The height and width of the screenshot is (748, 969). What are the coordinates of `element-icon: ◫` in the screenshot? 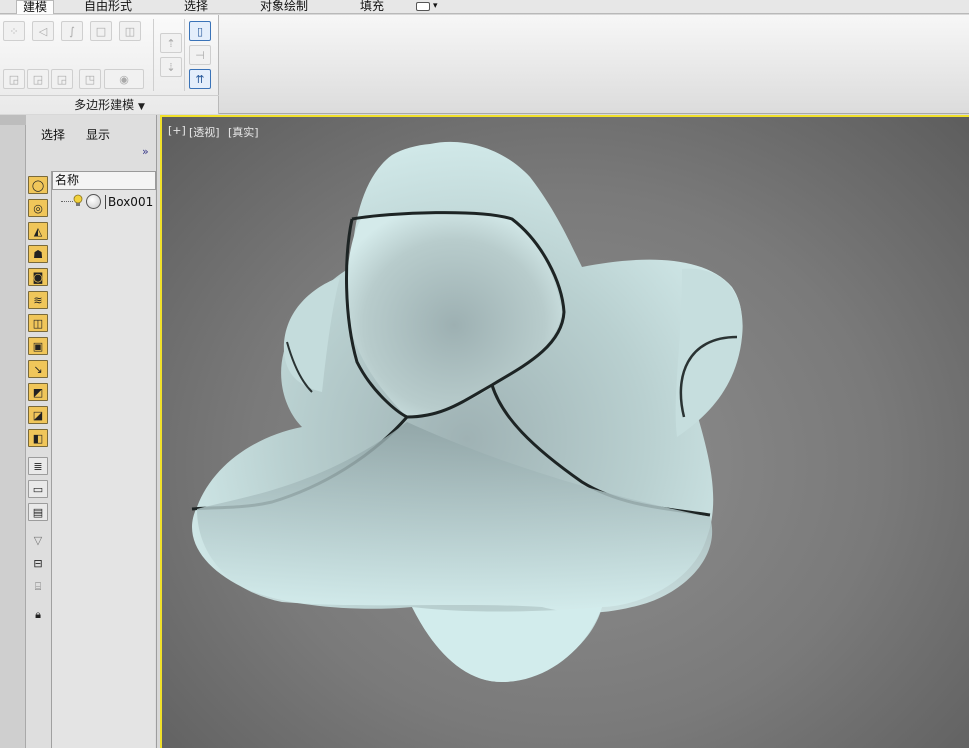 It's located at (130, 31).